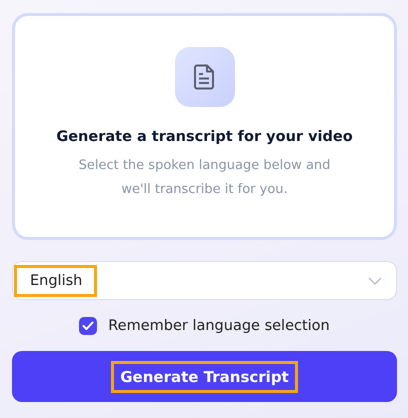 The height and width of the screenshot is (418, 408). Describe the element at coordinates (205, 178) in the screenshot. I see `card-description: Select the spoken language below and we'll transcribe it for you.` at that location.